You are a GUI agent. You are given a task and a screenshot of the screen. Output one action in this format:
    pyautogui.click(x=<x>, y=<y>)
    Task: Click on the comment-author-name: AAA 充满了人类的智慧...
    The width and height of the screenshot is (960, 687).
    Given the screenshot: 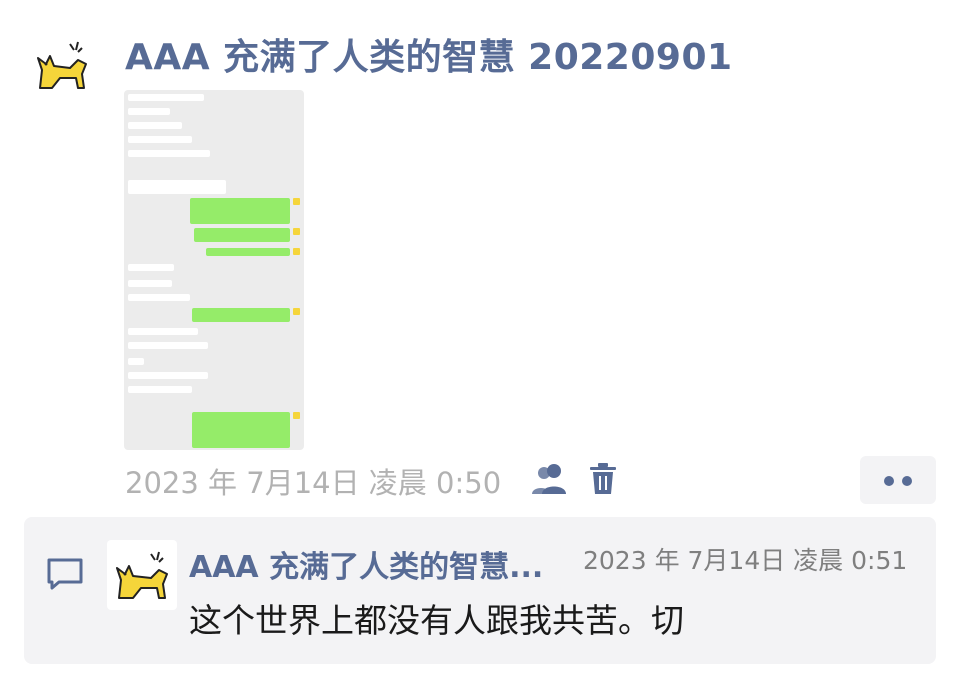 What is the action you would take?
    pyautogui.click(x=381, y=564)
    